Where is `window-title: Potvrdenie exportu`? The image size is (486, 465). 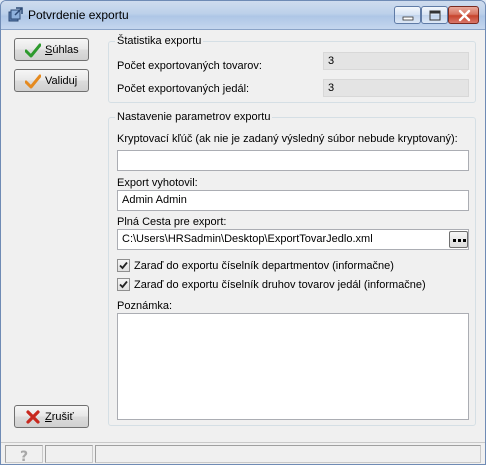 window-title: Potvrdenie exportu is located at coordinates (78, 15).